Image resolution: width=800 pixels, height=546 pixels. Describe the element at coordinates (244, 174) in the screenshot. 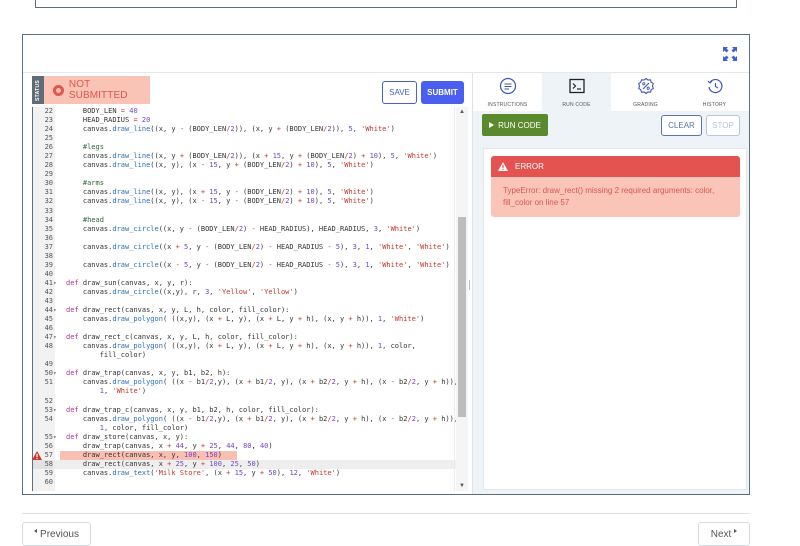

I see `code-line: 29` at that location.